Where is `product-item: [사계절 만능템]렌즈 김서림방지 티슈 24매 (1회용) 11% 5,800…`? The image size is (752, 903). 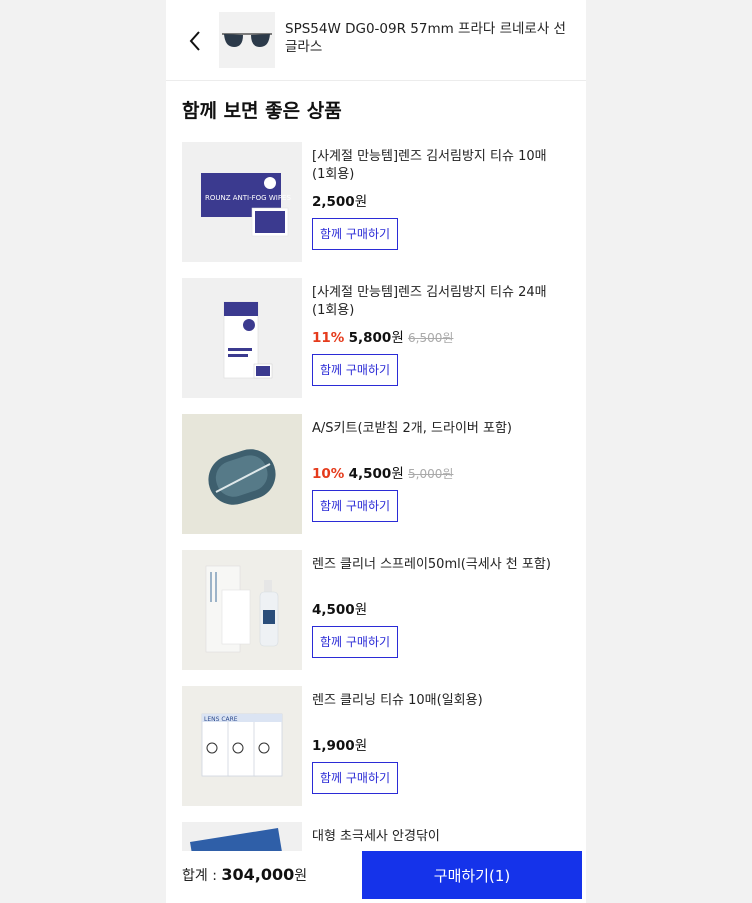 product-item: [사계절 만능템]렌즈 김서림방지 티슈 24매 (1회용) 11% 5,800… is located at coordinates (377, 338).